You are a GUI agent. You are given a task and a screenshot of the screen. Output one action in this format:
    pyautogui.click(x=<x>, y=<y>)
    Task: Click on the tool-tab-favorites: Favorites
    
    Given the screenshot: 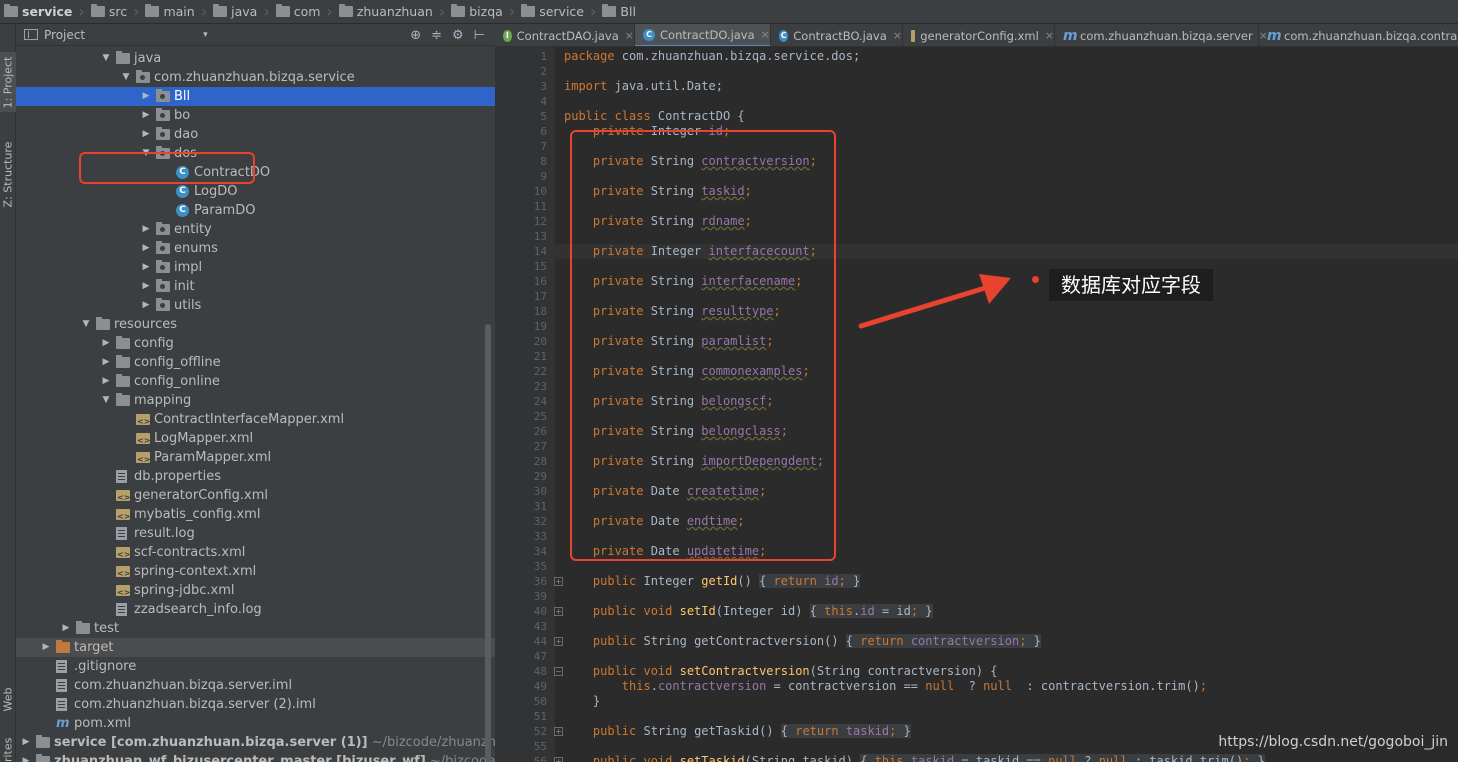 What is the action you would take?
    pyautogui.click(x=8, y=750)
    